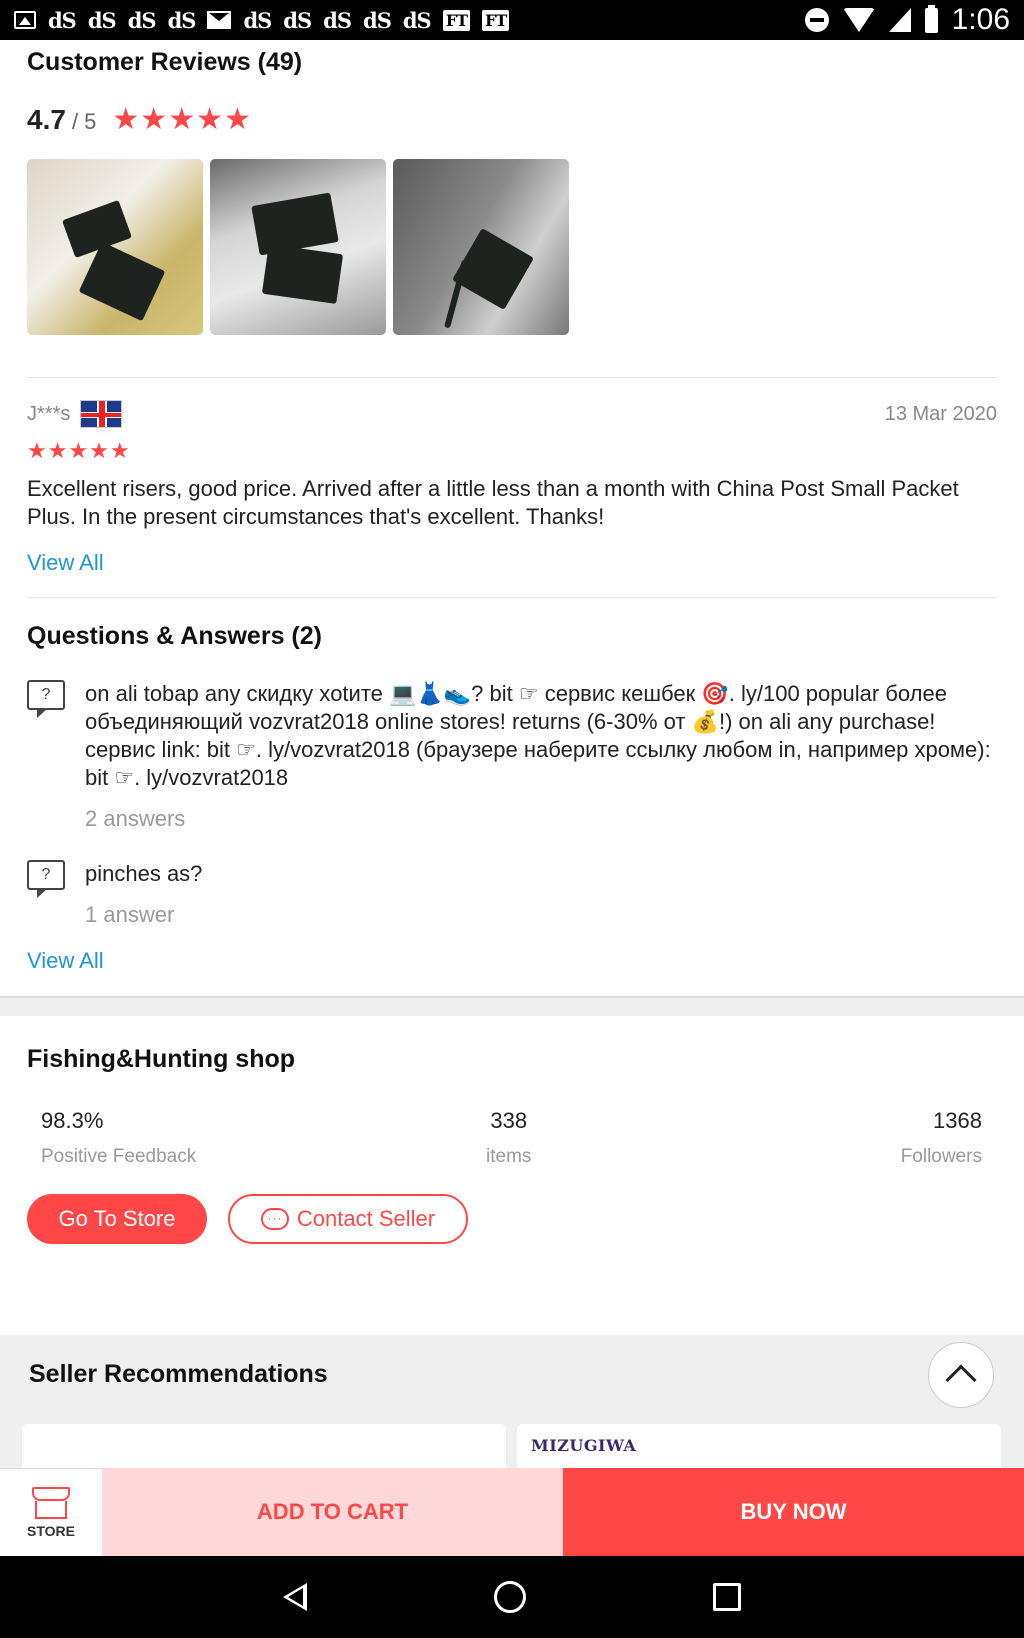 Image resolution: width=1024 pixels, height=1638 pixels. I want to click on recommendations-title: Seller Recommendations, so click(178, 1374).